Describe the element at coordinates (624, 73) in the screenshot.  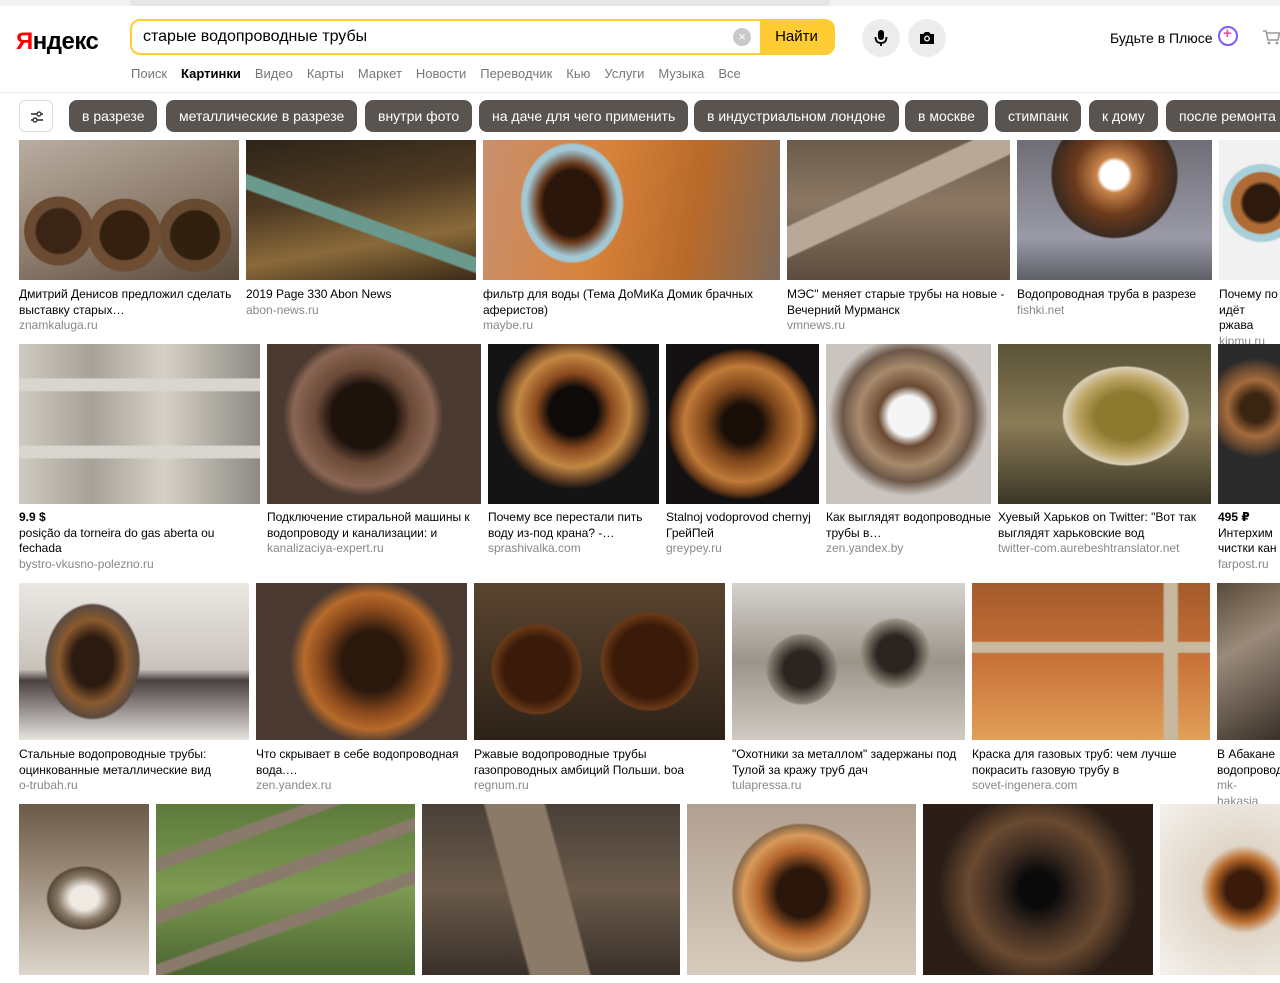
I see `service-tab-services: Услуги` at that location.